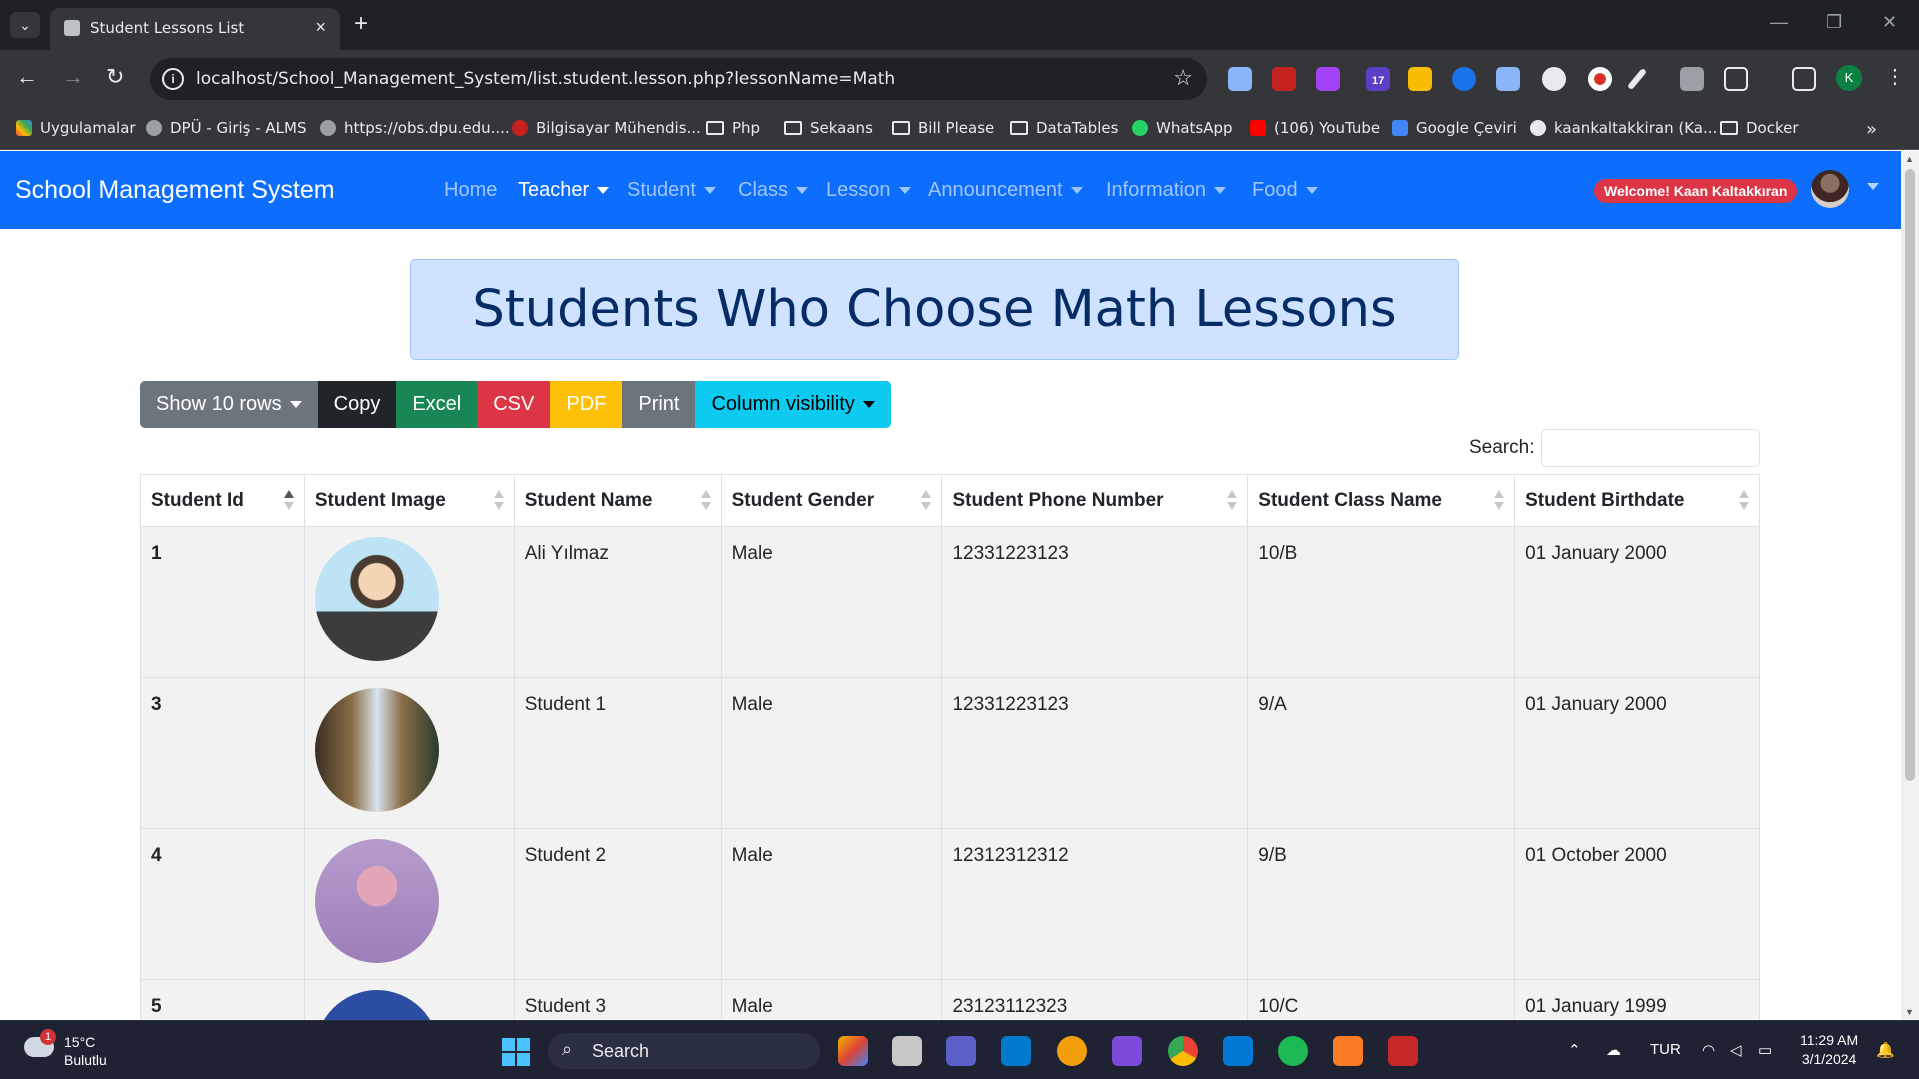  I want to click on bookmark-whatsapp: WhatsApp, so click(1182, 128).